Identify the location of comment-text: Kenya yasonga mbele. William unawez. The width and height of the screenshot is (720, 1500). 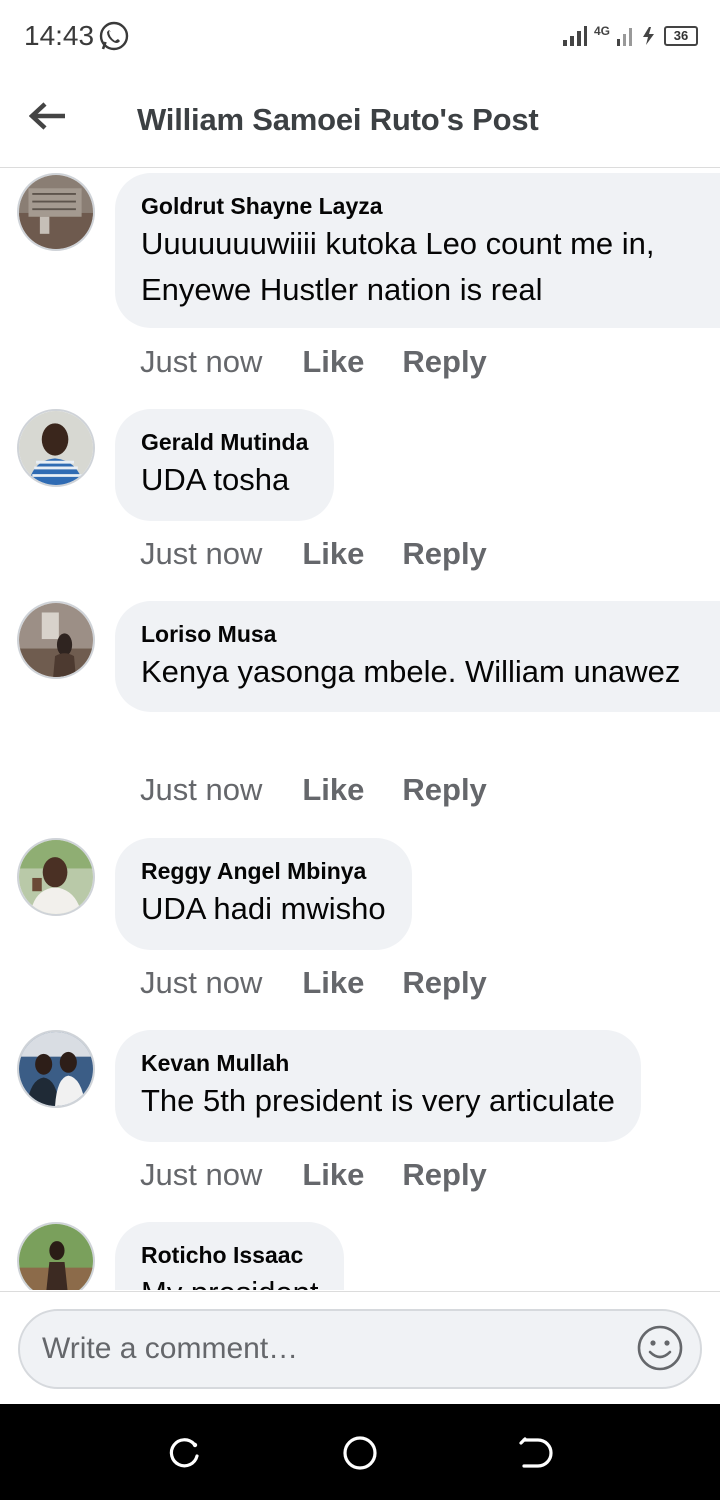
(411, 671).